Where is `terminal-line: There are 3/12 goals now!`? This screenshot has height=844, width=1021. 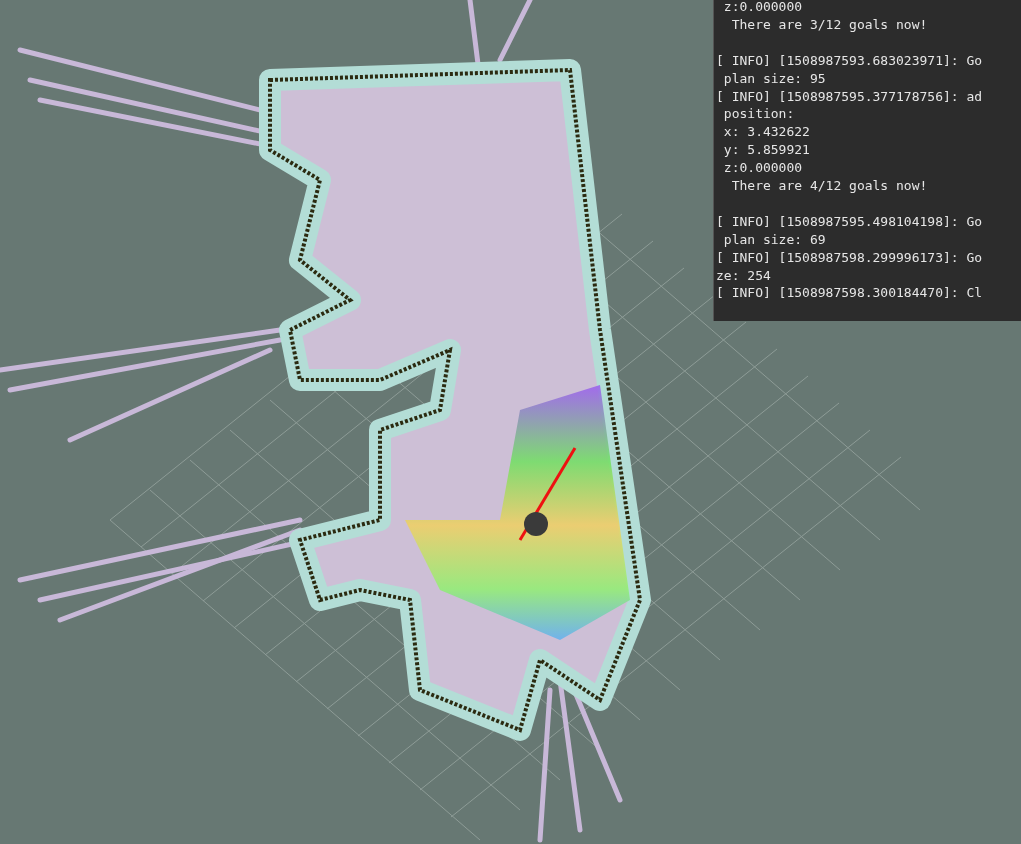 terminal-line: There are 3/12 goals now! is located at coordinates (829, 24).